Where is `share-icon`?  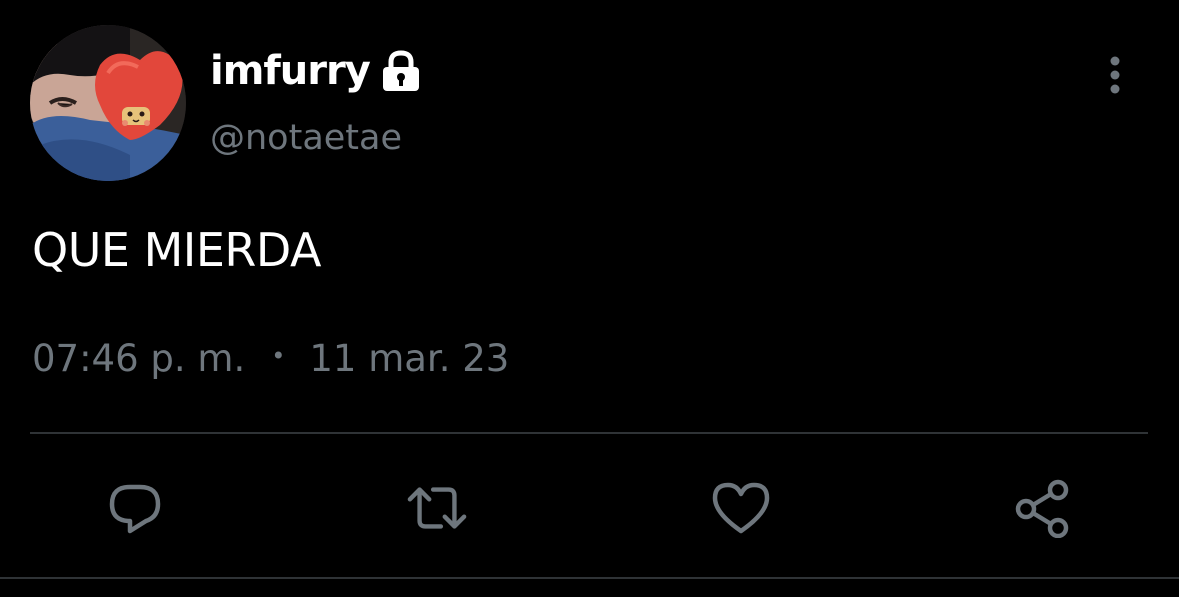 share-icon is located at coordinates (1042, 508).